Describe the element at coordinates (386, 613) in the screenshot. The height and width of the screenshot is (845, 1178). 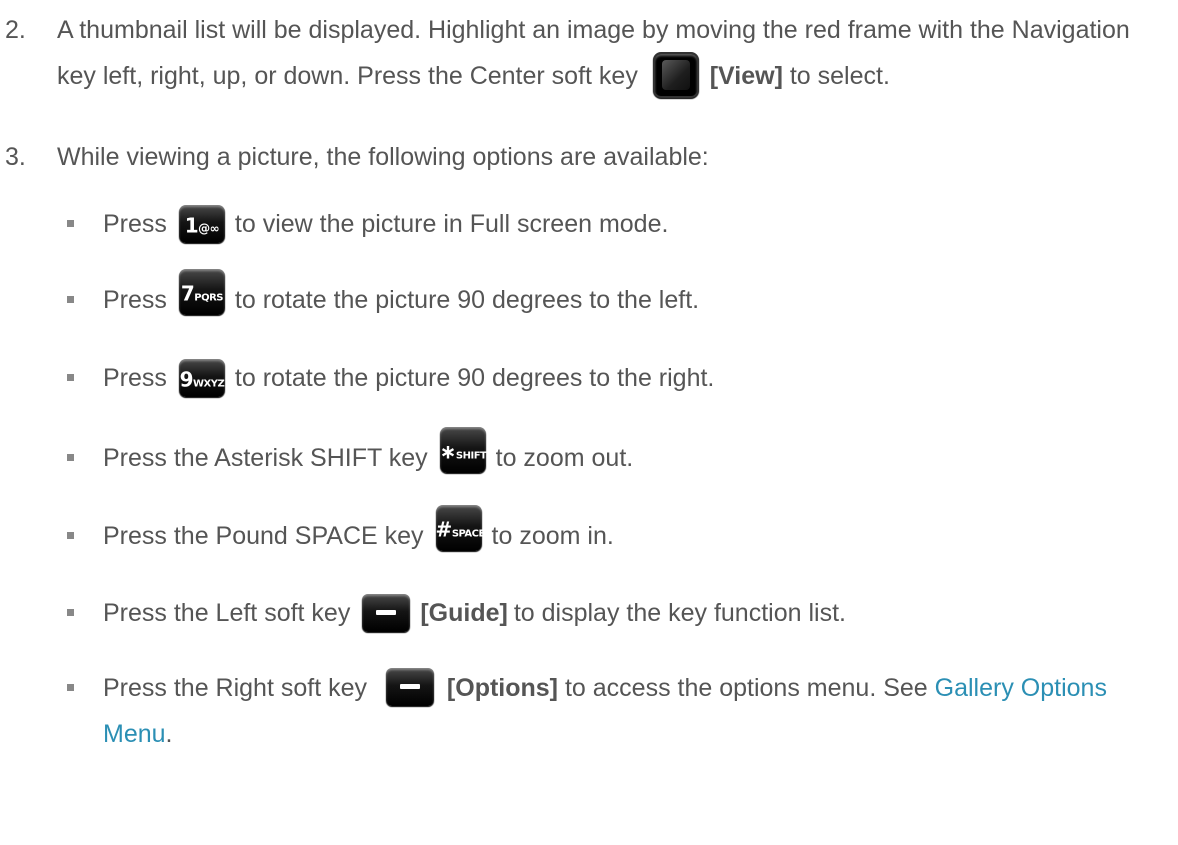
I see `left-soft-key-icon` at that location.